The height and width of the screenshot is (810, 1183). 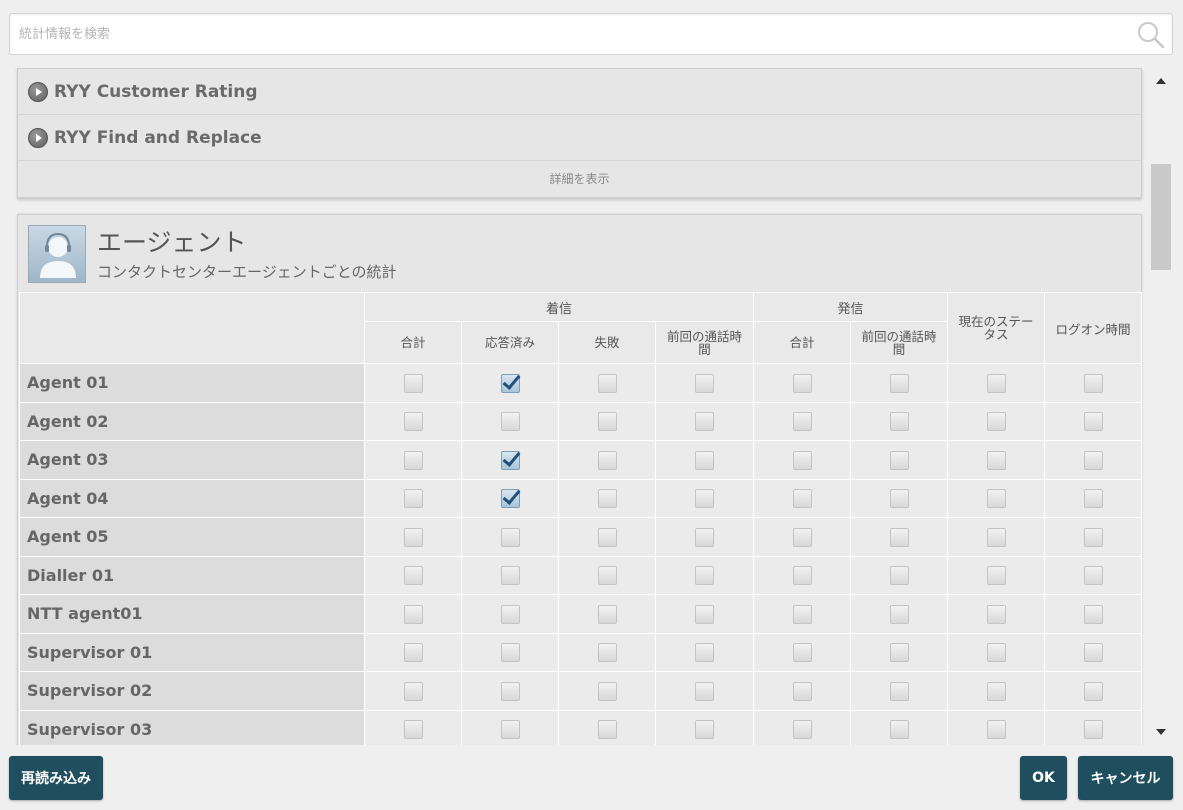 What do you see at coordinates (581, 614) in the screenshot?
I see `table-row: NTT agent01` at bounding box center [581, 614].